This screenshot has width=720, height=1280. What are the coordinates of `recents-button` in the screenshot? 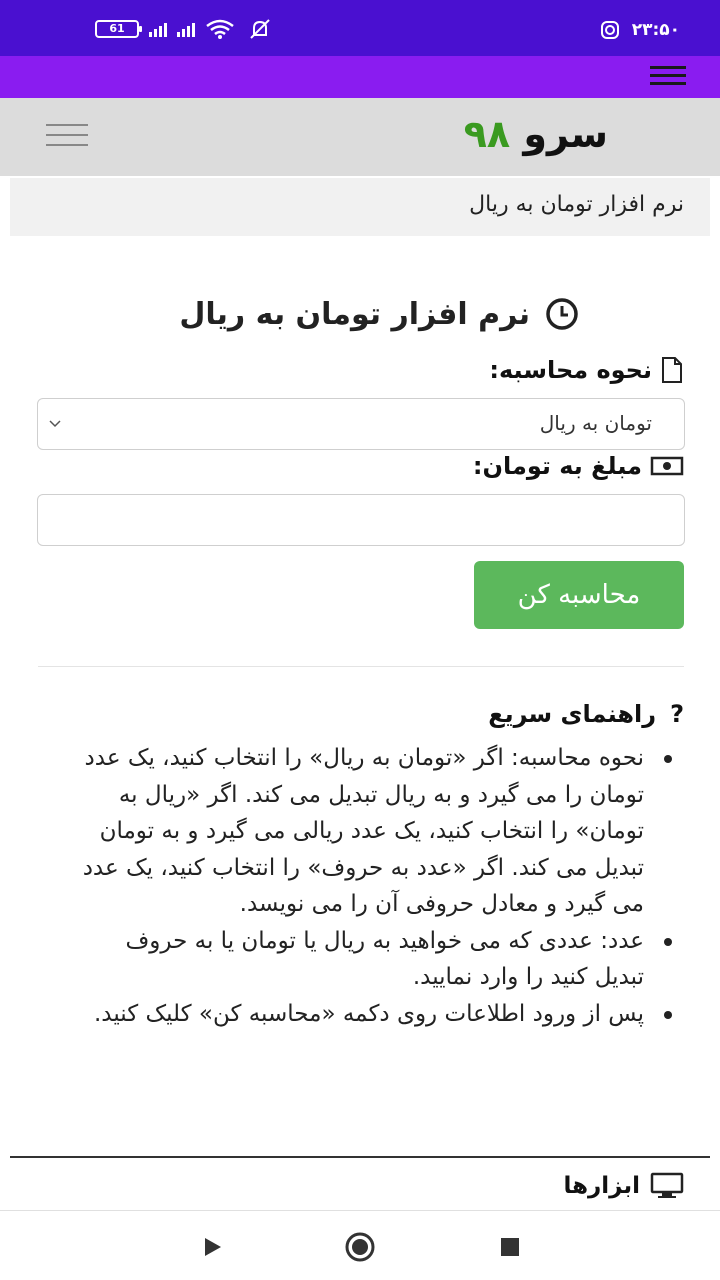 It's located at (510, 1247).